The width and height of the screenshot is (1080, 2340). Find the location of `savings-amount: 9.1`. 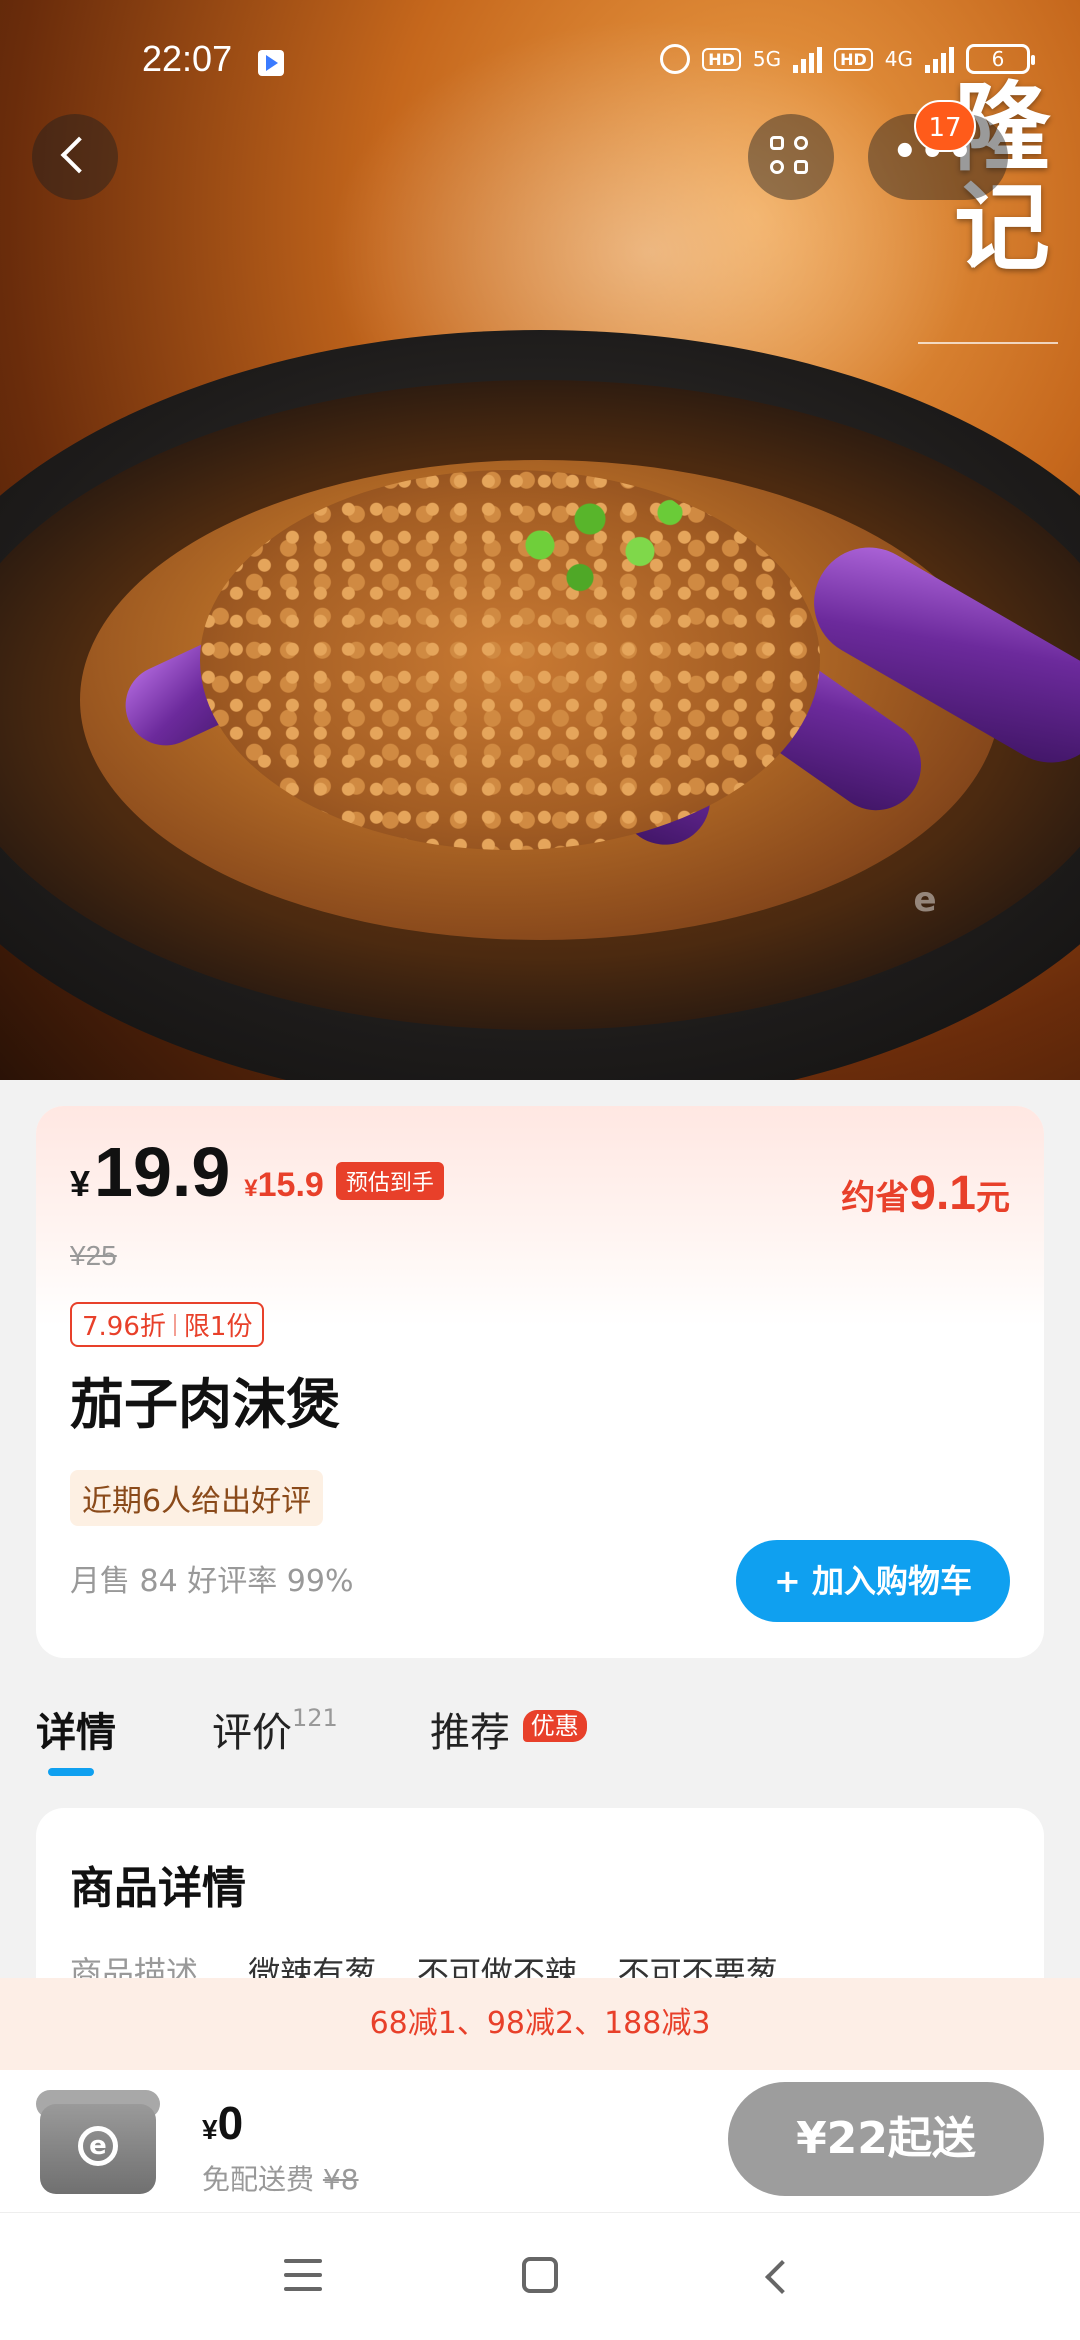

savings-amount: 9.1 is located at coordinates (942, 1193).